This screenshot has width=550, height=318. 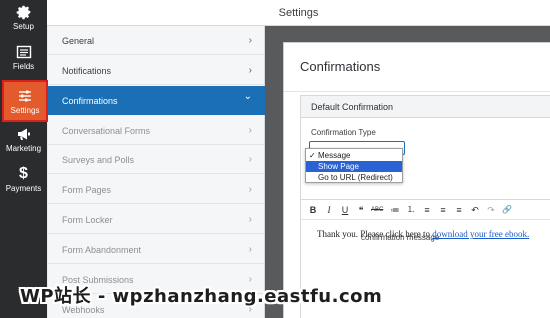 I want to click on chevron-down-icon: ⌄, so click(x=247, y=96).